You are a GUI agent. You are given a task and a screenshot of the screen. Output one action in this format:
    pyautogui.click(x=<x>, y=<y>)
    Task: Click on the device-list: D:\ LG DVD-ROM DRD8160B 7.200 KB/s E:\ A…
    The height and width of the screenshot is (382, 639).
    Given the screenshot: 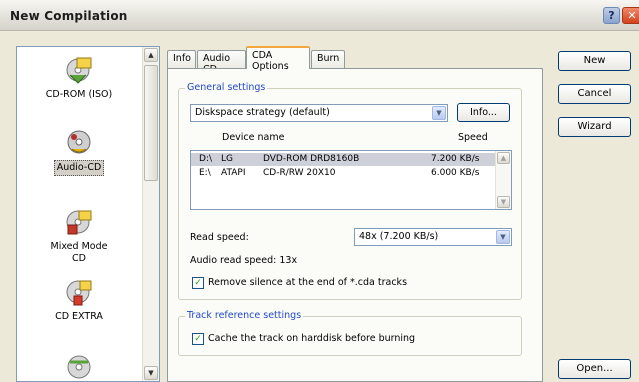 What is the action you would take?
    pyautogui.click(x=351, y=180)
    